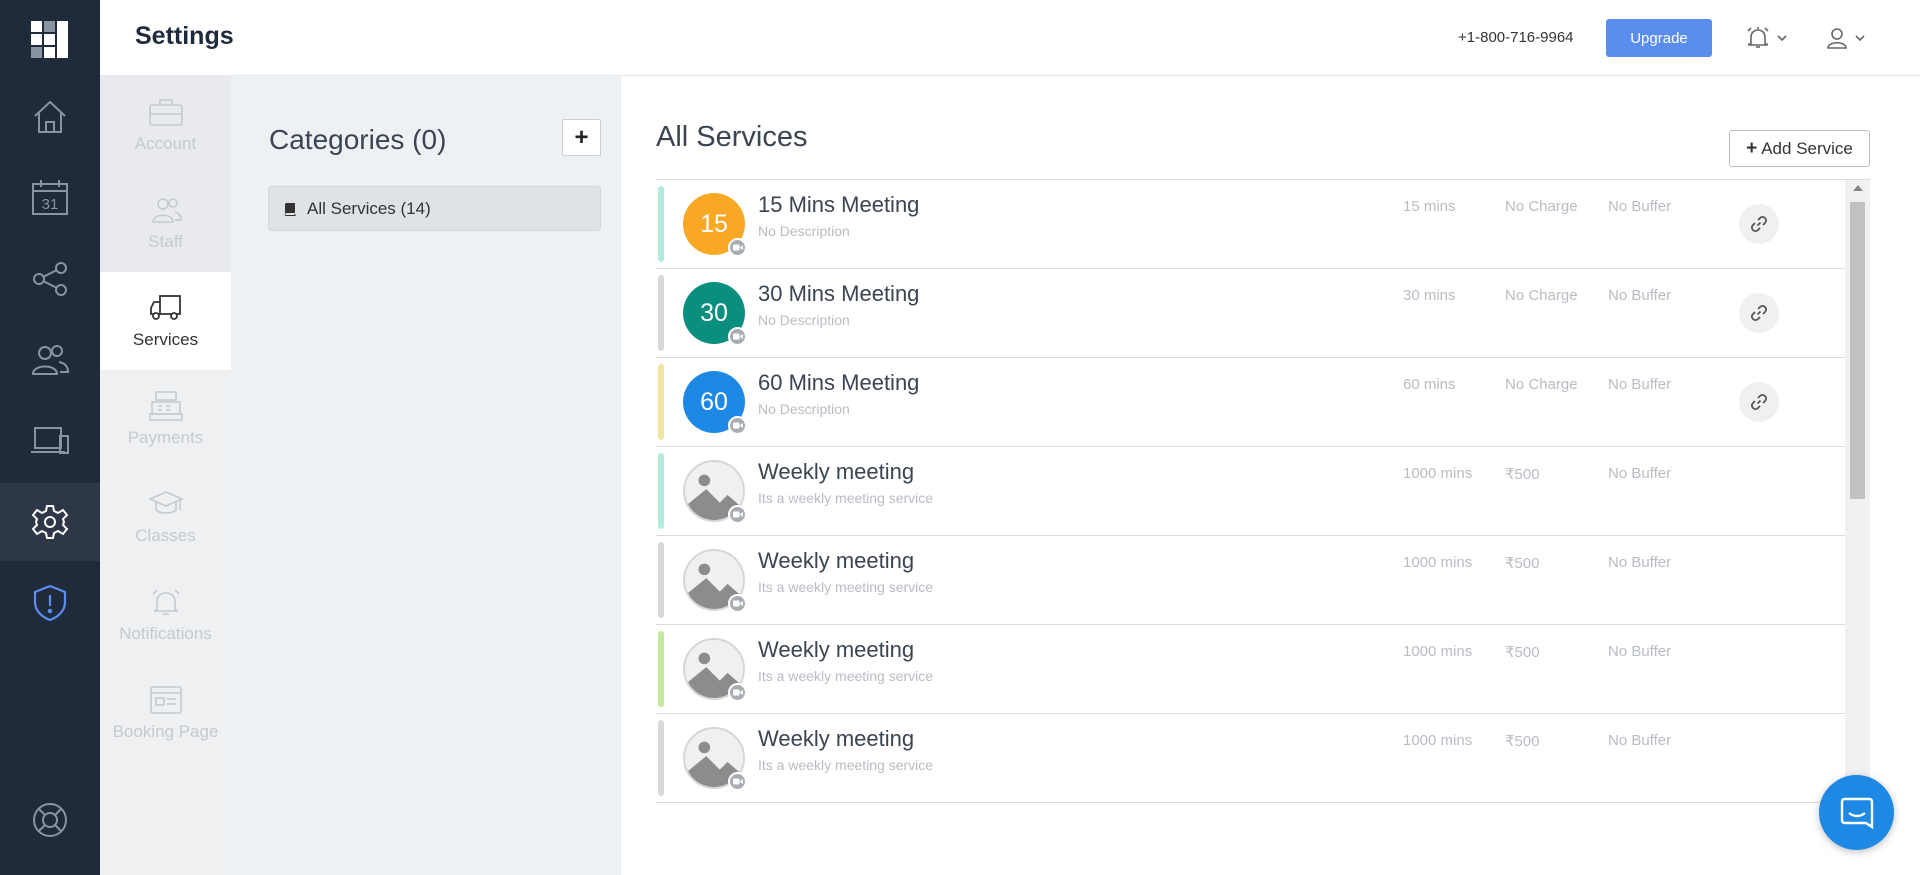 This screenshot has width=1920, height=875. Describe the element at coordinates (165, 602) in the screenshot. I see `bell-icon` at that location.